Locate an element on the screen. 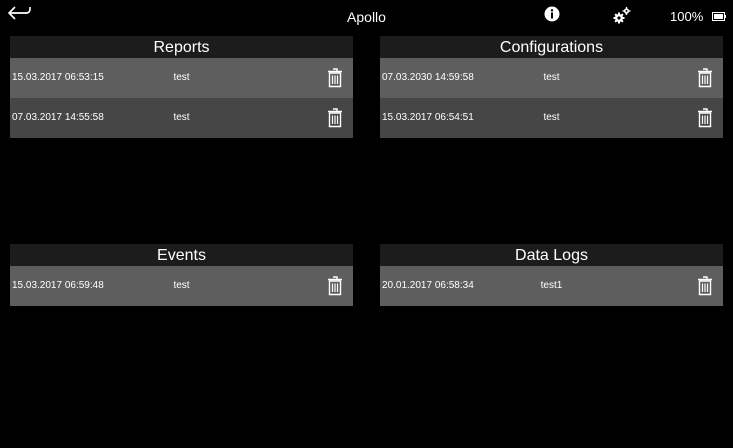 This screenshot has width=733, height=448. configurations-header: Configurations is located at coordinates (551, 47).